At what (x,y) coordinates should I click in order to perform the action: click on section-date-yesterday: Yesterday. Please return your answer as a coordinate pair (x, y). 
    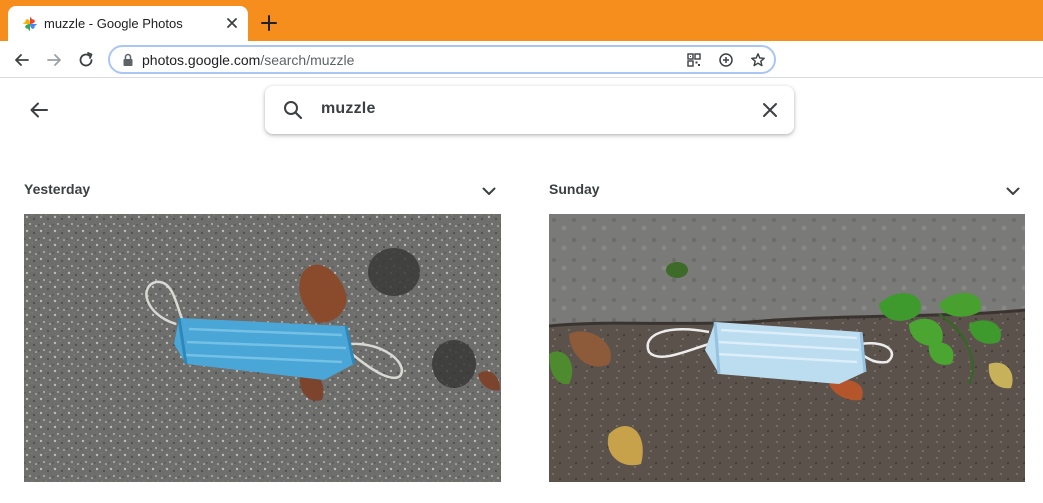
    Looking at the image, I should click on (57, 189).